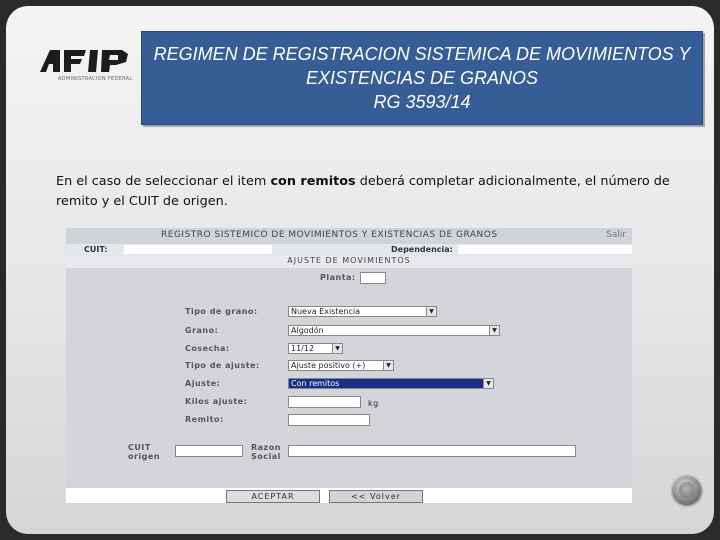 This screenshot has width=720, height=540. What do you see at coordinates (422, 102) in the screenshot?
I see `title-line-3: RG 3593/14` at bounding box center [422, 102].